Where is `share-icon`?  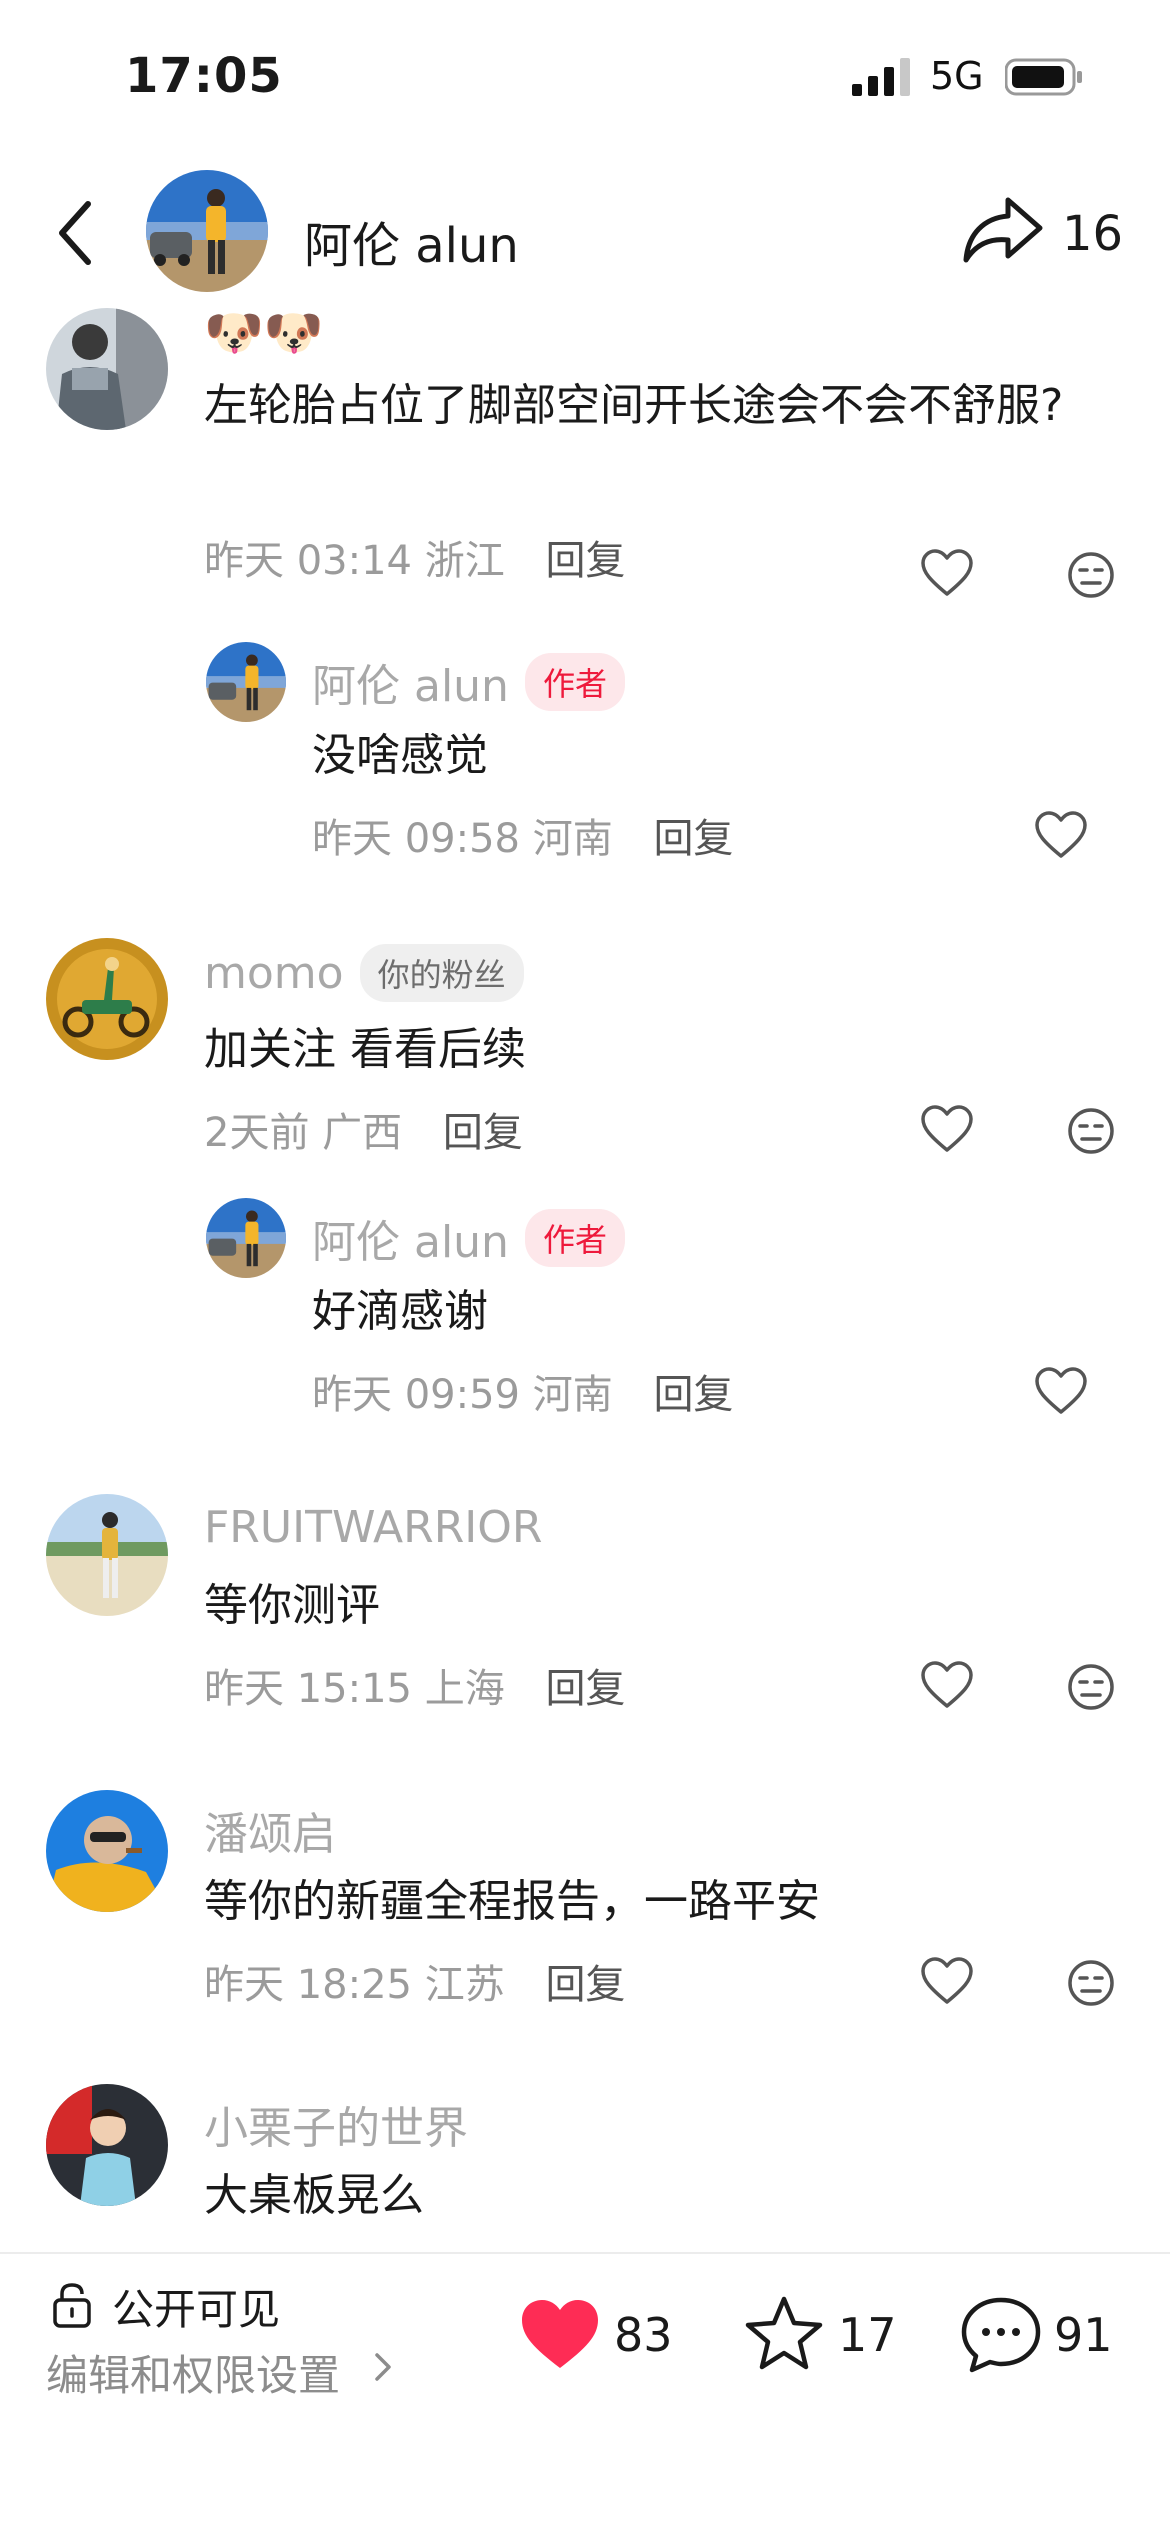
share-icon is located at coordinates (1003, 230).